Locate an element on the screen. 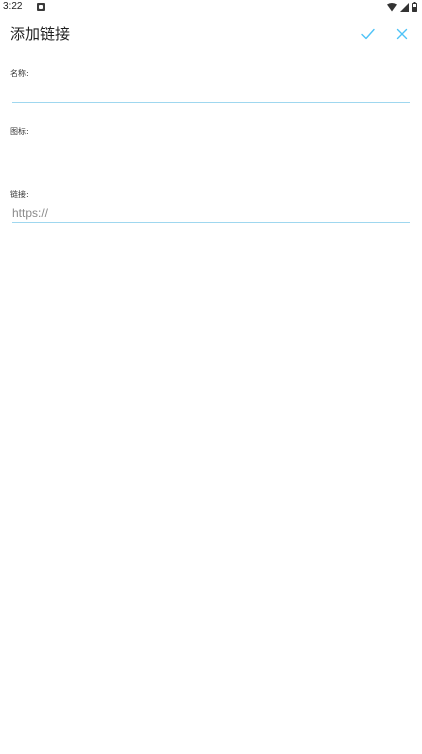 Image resolution: width=422 pixels, height=754 pixels. check-icon is located at coordinates (368, 34).